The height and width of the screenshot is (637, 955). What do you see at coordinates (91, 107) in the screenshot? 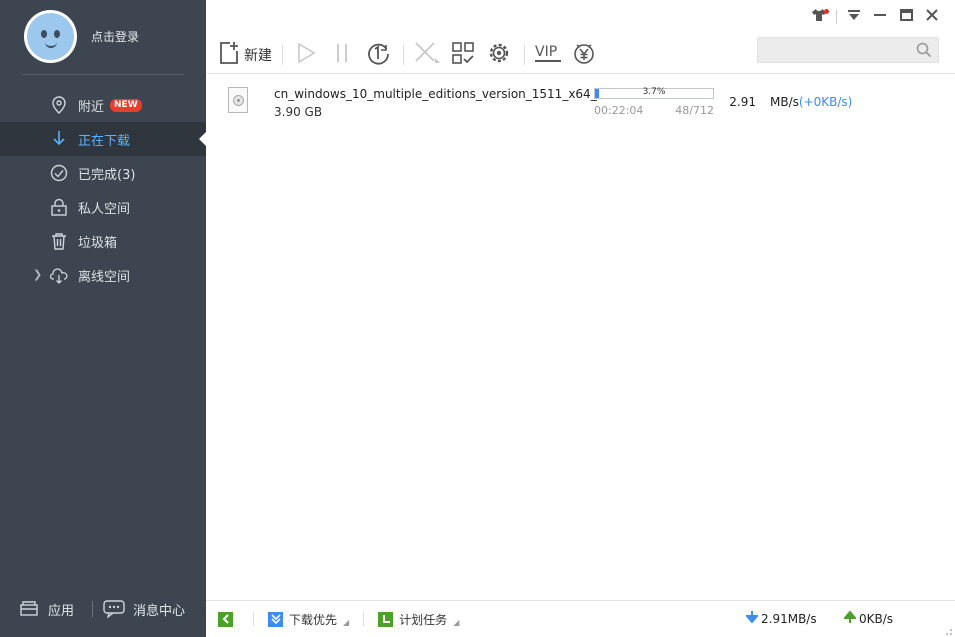
I see `sidebar-item-label: 附近` at bounding box center [91, 107].